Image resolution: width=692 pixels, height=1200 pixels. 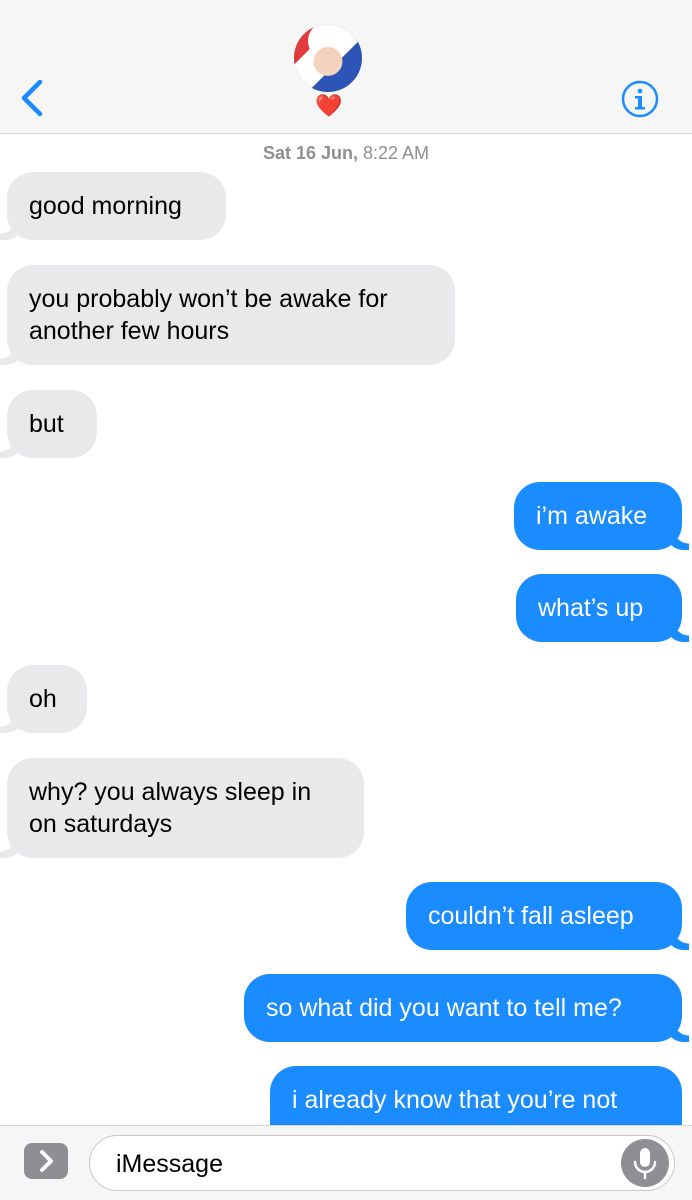 I want to click on back-button, so click(x=34, y=98).